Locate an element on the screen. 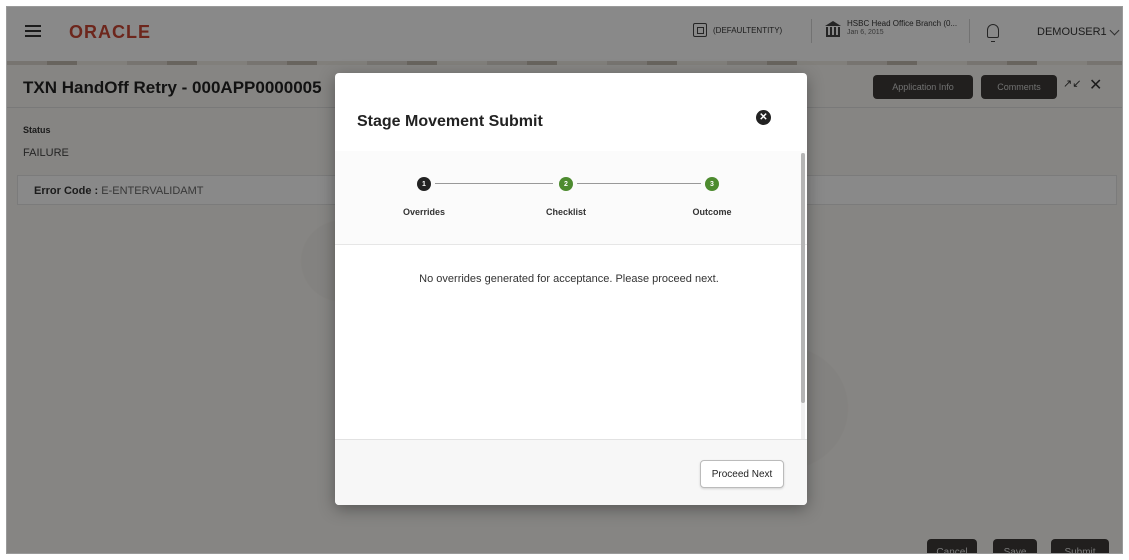 Image resolution: width=1129 pixels, height=560 pixels. modal-footer: Proceed Next is located at coordinates (571, 472).